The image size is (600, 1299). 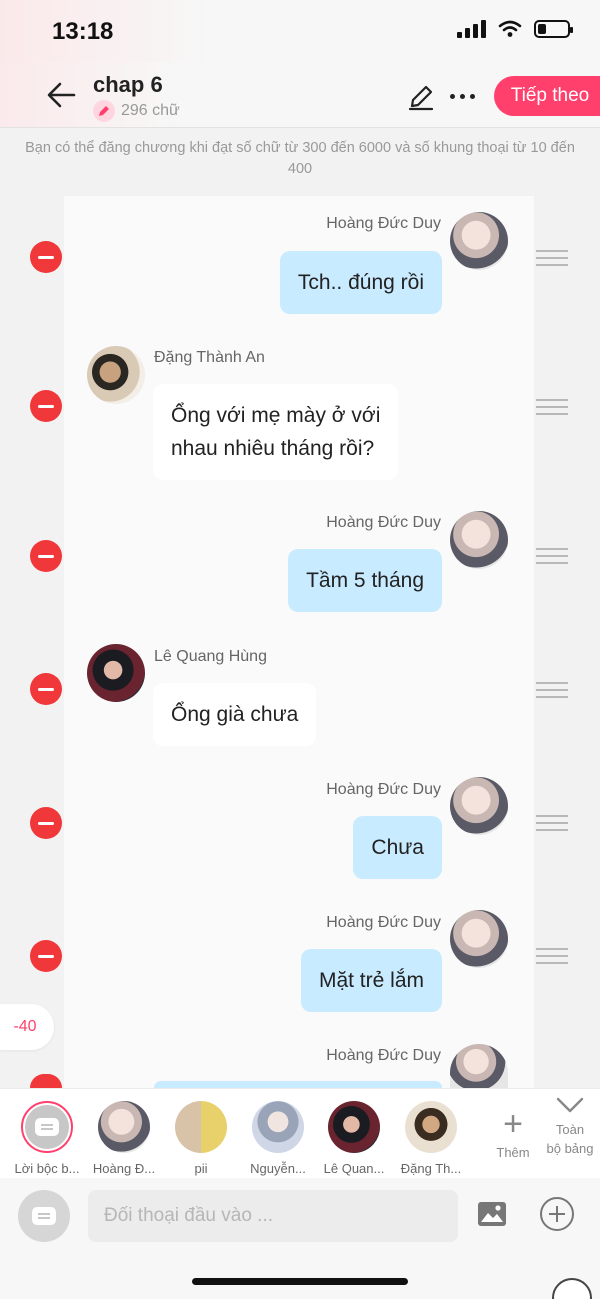 I want to click on word-count: 296 chữ, so click(x=150, y=110).